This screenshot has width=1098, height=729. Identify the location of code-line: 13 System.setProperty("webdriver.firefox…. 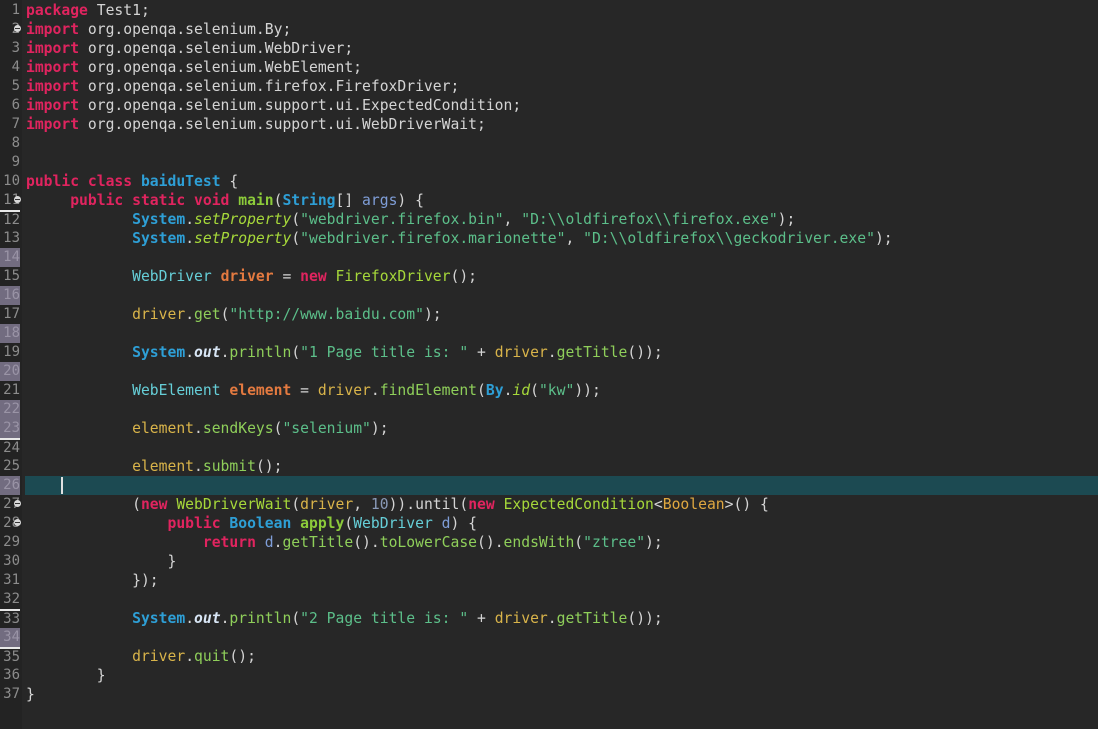
(549, 238).